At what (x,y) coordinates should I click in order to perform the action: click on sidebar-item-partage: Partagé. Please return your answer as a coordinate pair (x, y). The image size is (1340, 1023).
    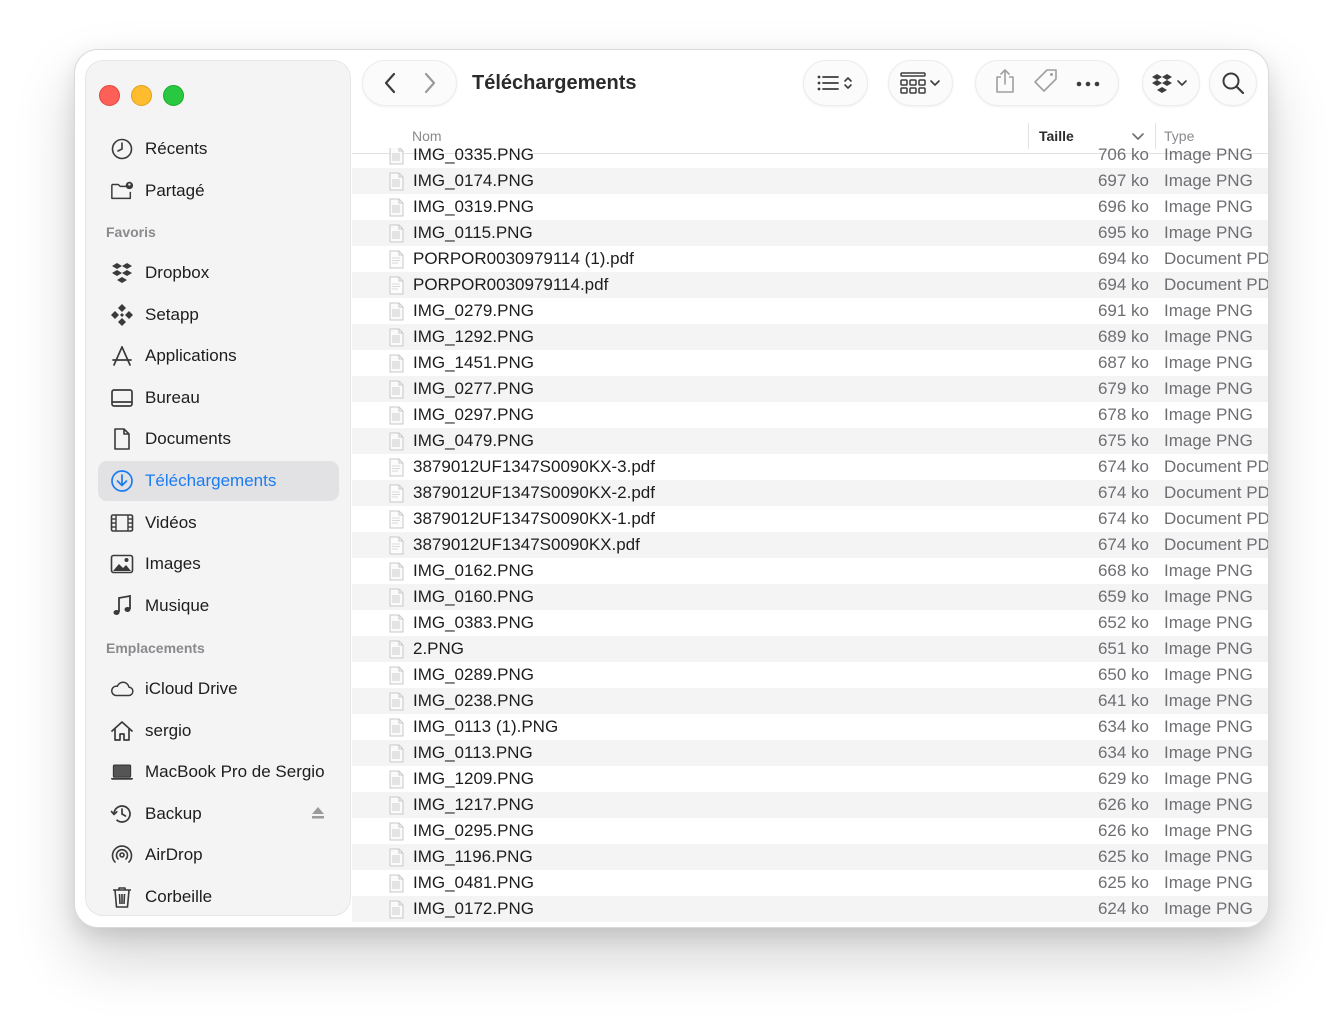
    Looking at the image, I should click on (218, 191).